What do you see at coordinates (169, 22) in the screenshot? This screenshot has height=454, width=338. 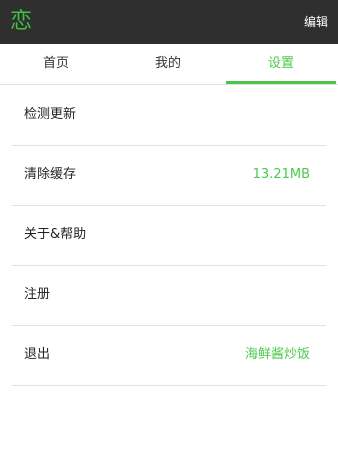 I see `top-bar: 恋 编辑` at bounding box center [169, 22].